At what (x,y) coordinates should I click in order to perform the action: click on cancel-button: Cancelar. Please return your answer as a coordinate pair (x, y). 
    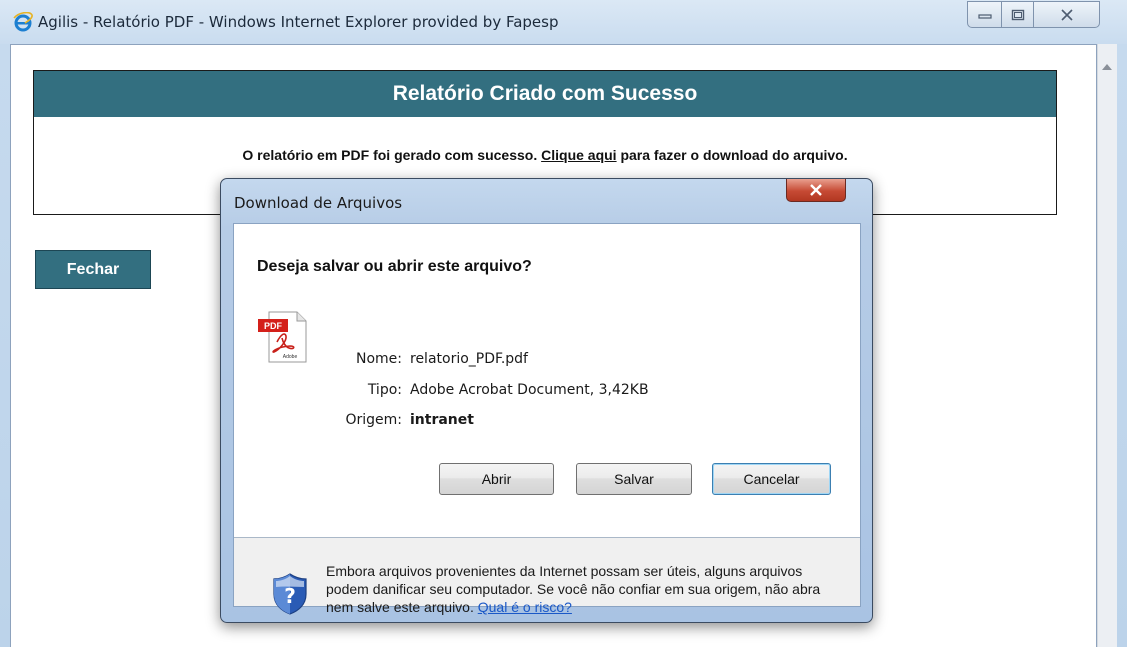
    Looking at the image, I should click on (771, 479).